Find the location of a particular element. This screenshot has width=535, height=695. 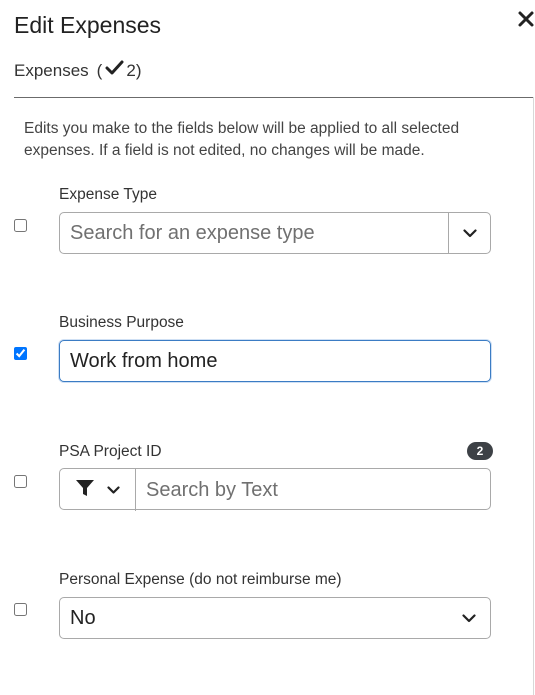

scroll-edge is located at coordinates (533, 396).